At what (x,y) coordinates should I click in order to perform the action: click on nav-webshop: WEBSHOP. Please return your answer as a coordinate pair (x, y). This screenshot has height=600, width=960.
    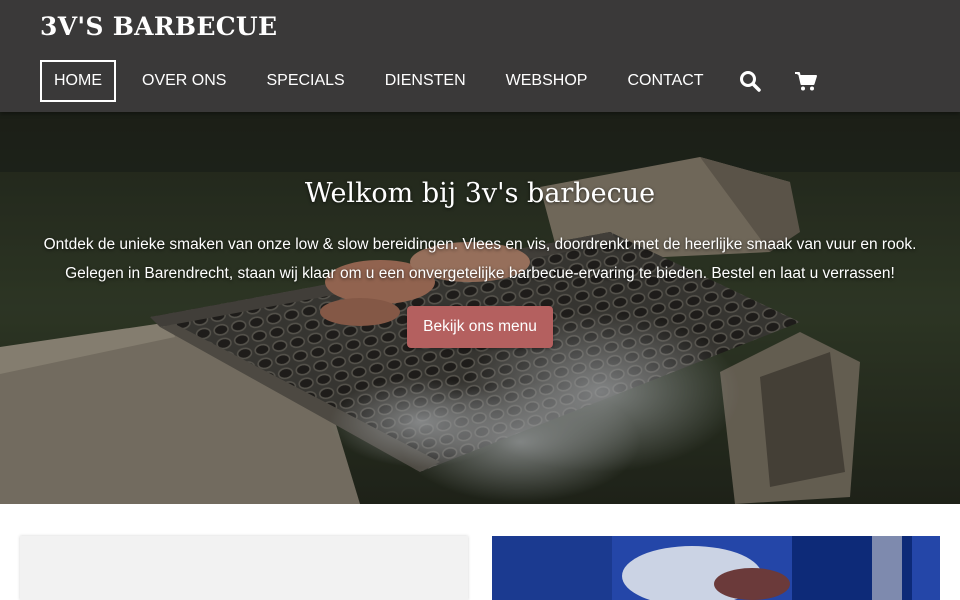
    Looking at the image, I should click on (547, 81).